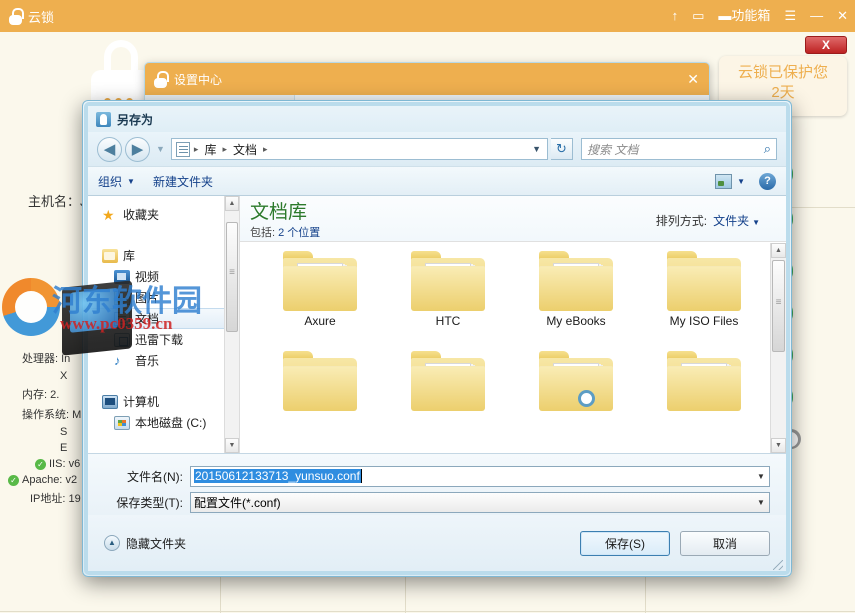 This screenshot has height=613, width=855. I want to click on tree-item-libraries: 库, so click(163, 255).